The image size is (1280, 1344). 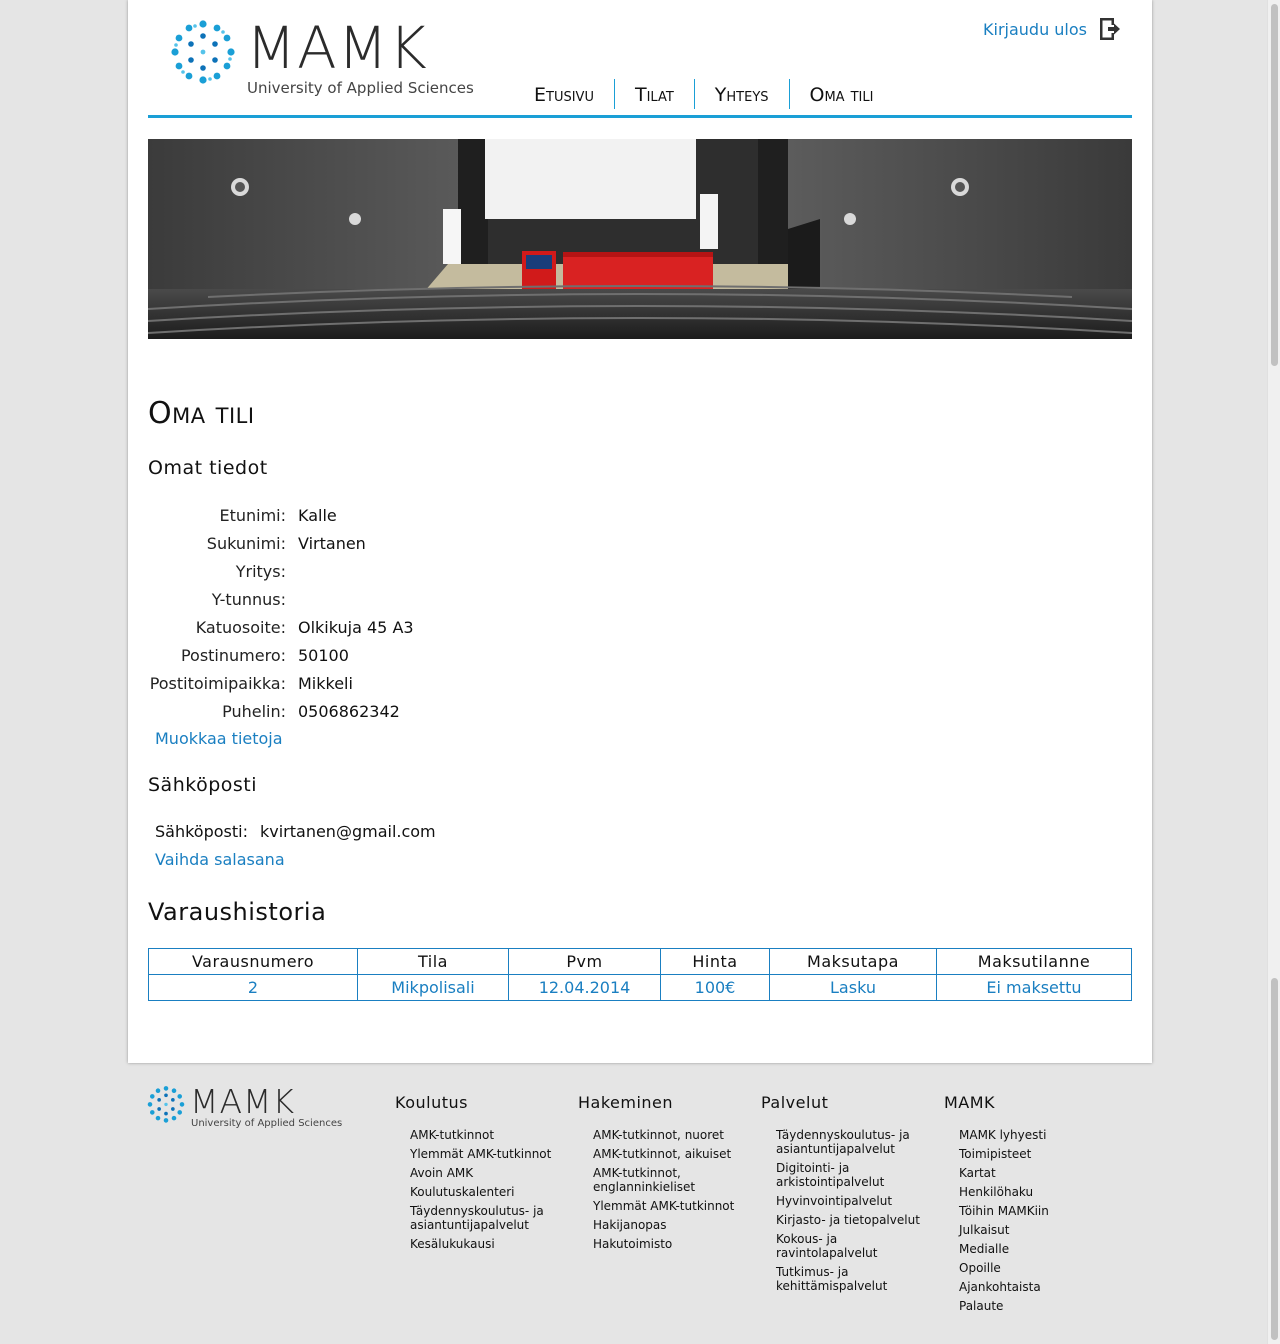 What do you see at coordinates (853, 987) in the screenshot?
I see `cell-maksutapa: Lasku` at bounding box center [853, 987].